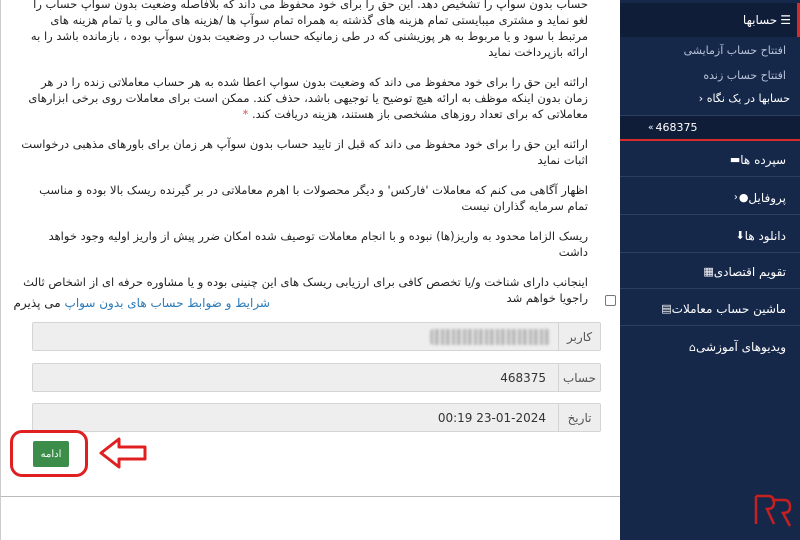 The image size is (800, 540). What do you see at coordinates (311, 496) in the screenshot?
I see `divider` at bounding box center [311, 496].